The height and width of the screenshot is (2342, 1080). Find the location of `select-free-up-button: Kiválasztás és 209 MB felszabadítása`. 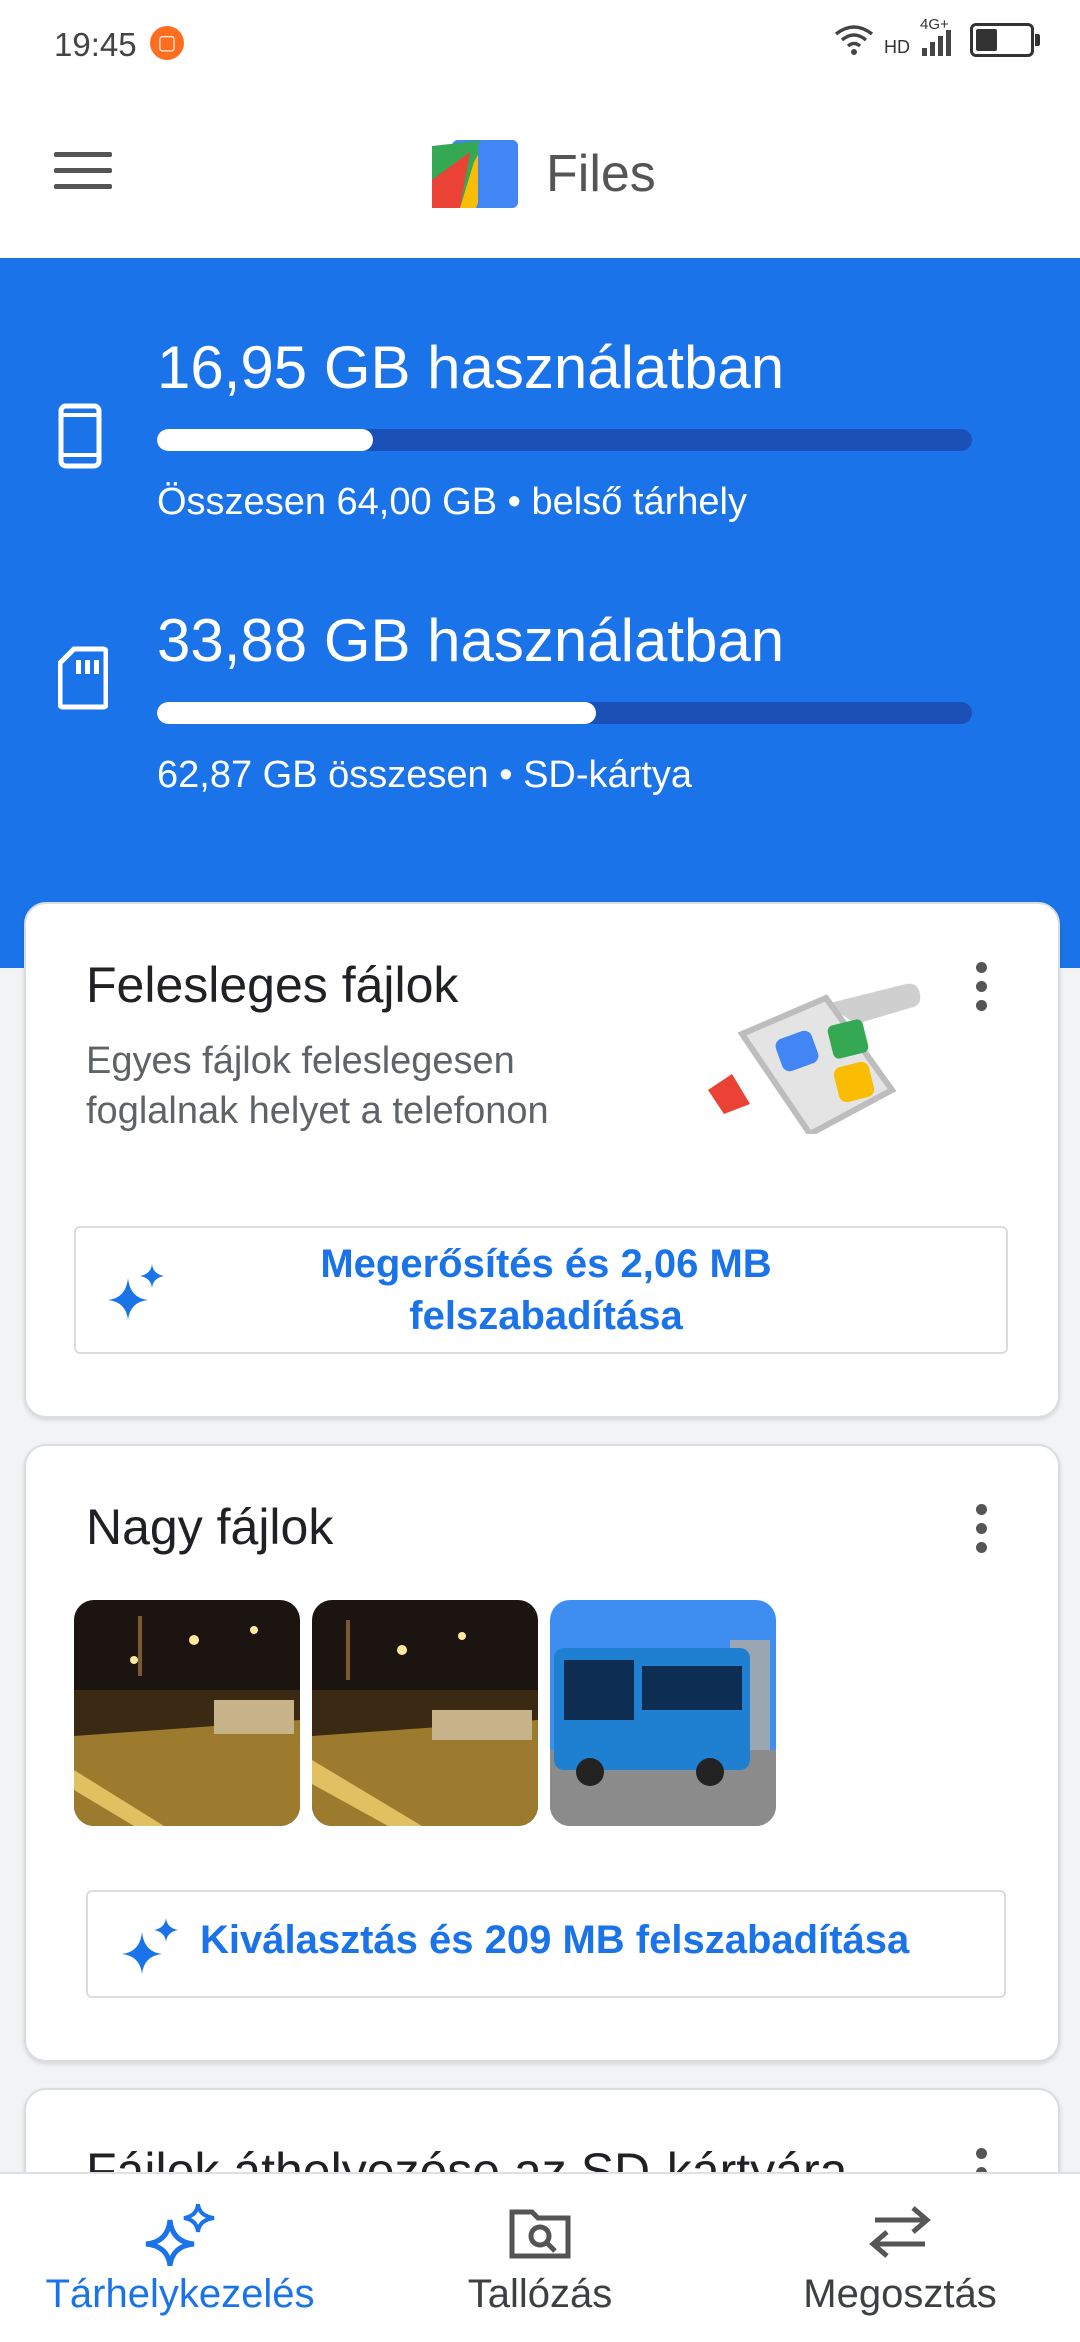

select-free-up-button: Kiválasztás és 209 MB felszabadítása is located at coordinates (546, 1944).